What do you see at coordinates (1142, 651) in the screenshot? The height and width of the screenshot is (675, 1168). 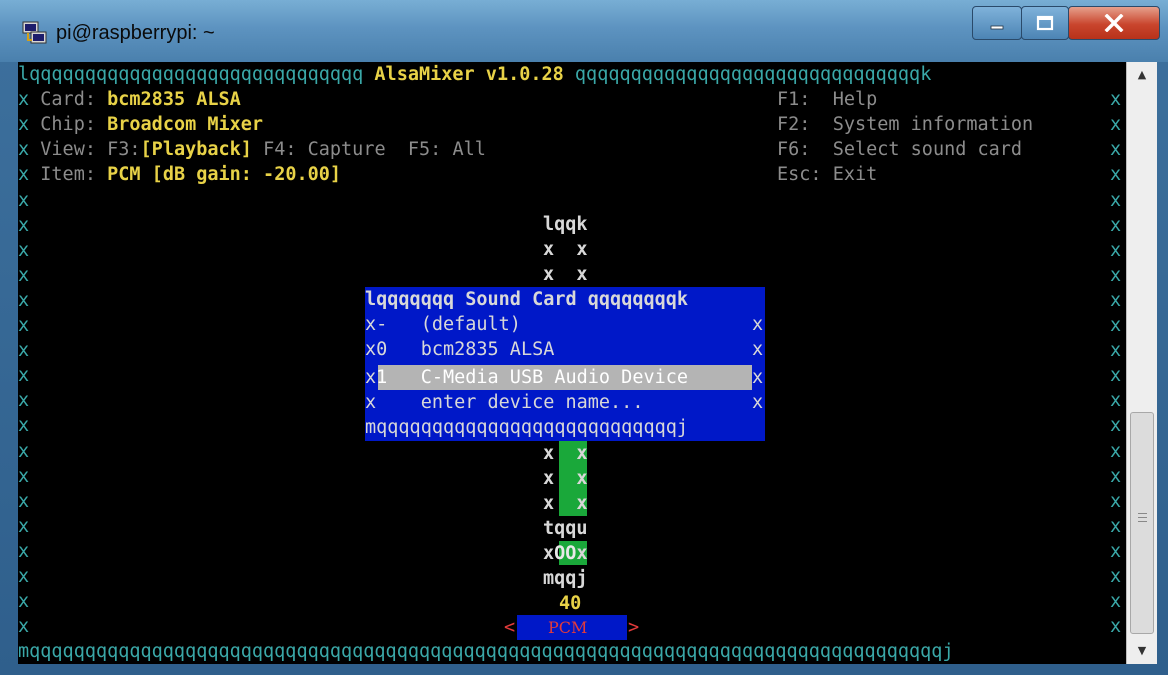 I see `scroll-down-icon: ▼` at bounding box center [1142, 651].